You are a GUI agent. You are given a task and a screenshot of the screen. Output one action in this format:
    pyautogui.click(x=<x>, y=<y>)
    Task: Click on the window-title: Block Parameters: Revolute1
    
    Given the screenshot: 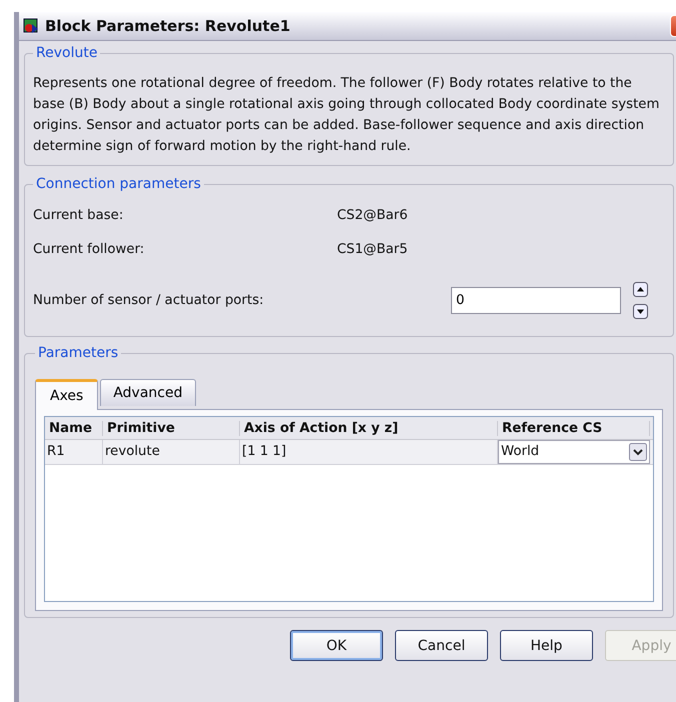 What is the action you would take?
    pyautogui.click(x=168, y=26)
    